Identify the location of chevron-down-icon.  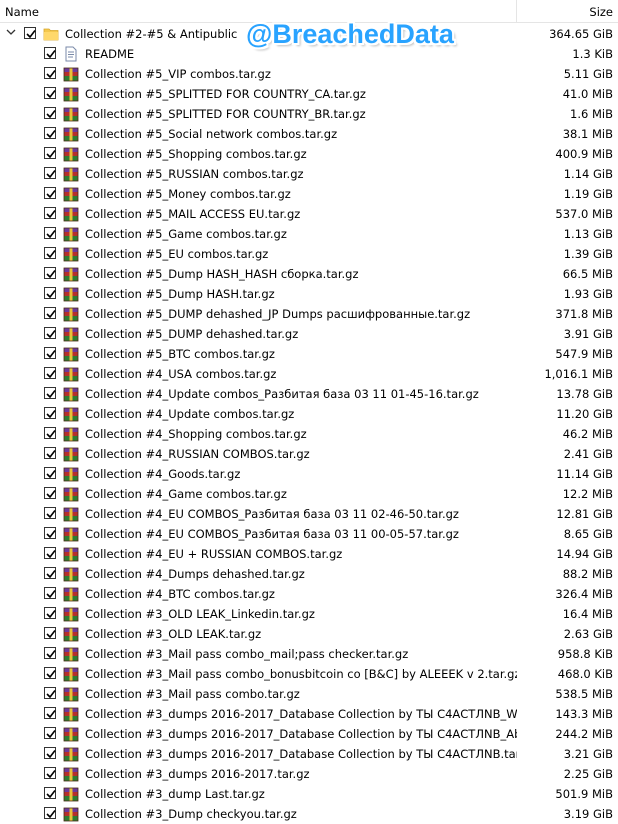
(11, 32).